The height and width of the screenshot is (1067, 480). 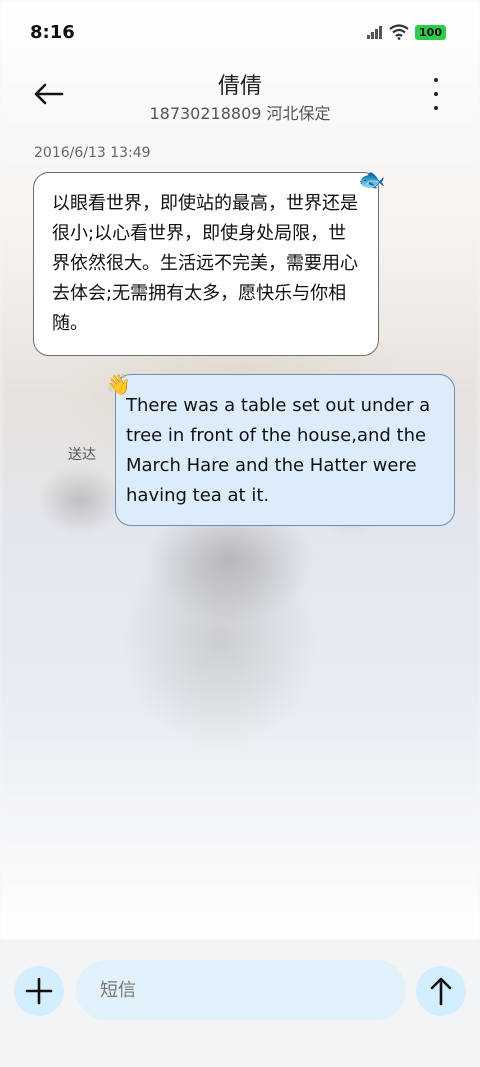 I want to click on status-time: 8:16, so click(x=52, y=32).